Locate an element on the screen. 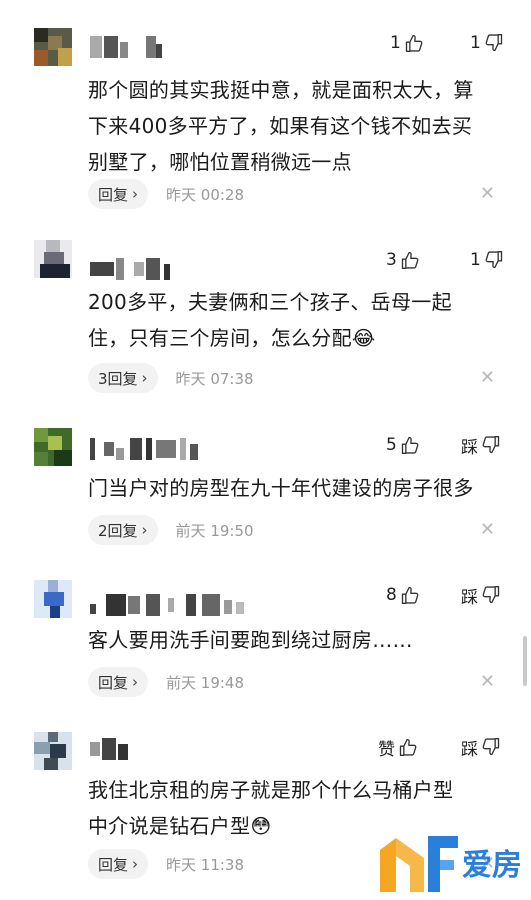 The width and height of the screenshot is (531, 900). comment-time: 昨天 11:38 is located at coordinates (205, 864).